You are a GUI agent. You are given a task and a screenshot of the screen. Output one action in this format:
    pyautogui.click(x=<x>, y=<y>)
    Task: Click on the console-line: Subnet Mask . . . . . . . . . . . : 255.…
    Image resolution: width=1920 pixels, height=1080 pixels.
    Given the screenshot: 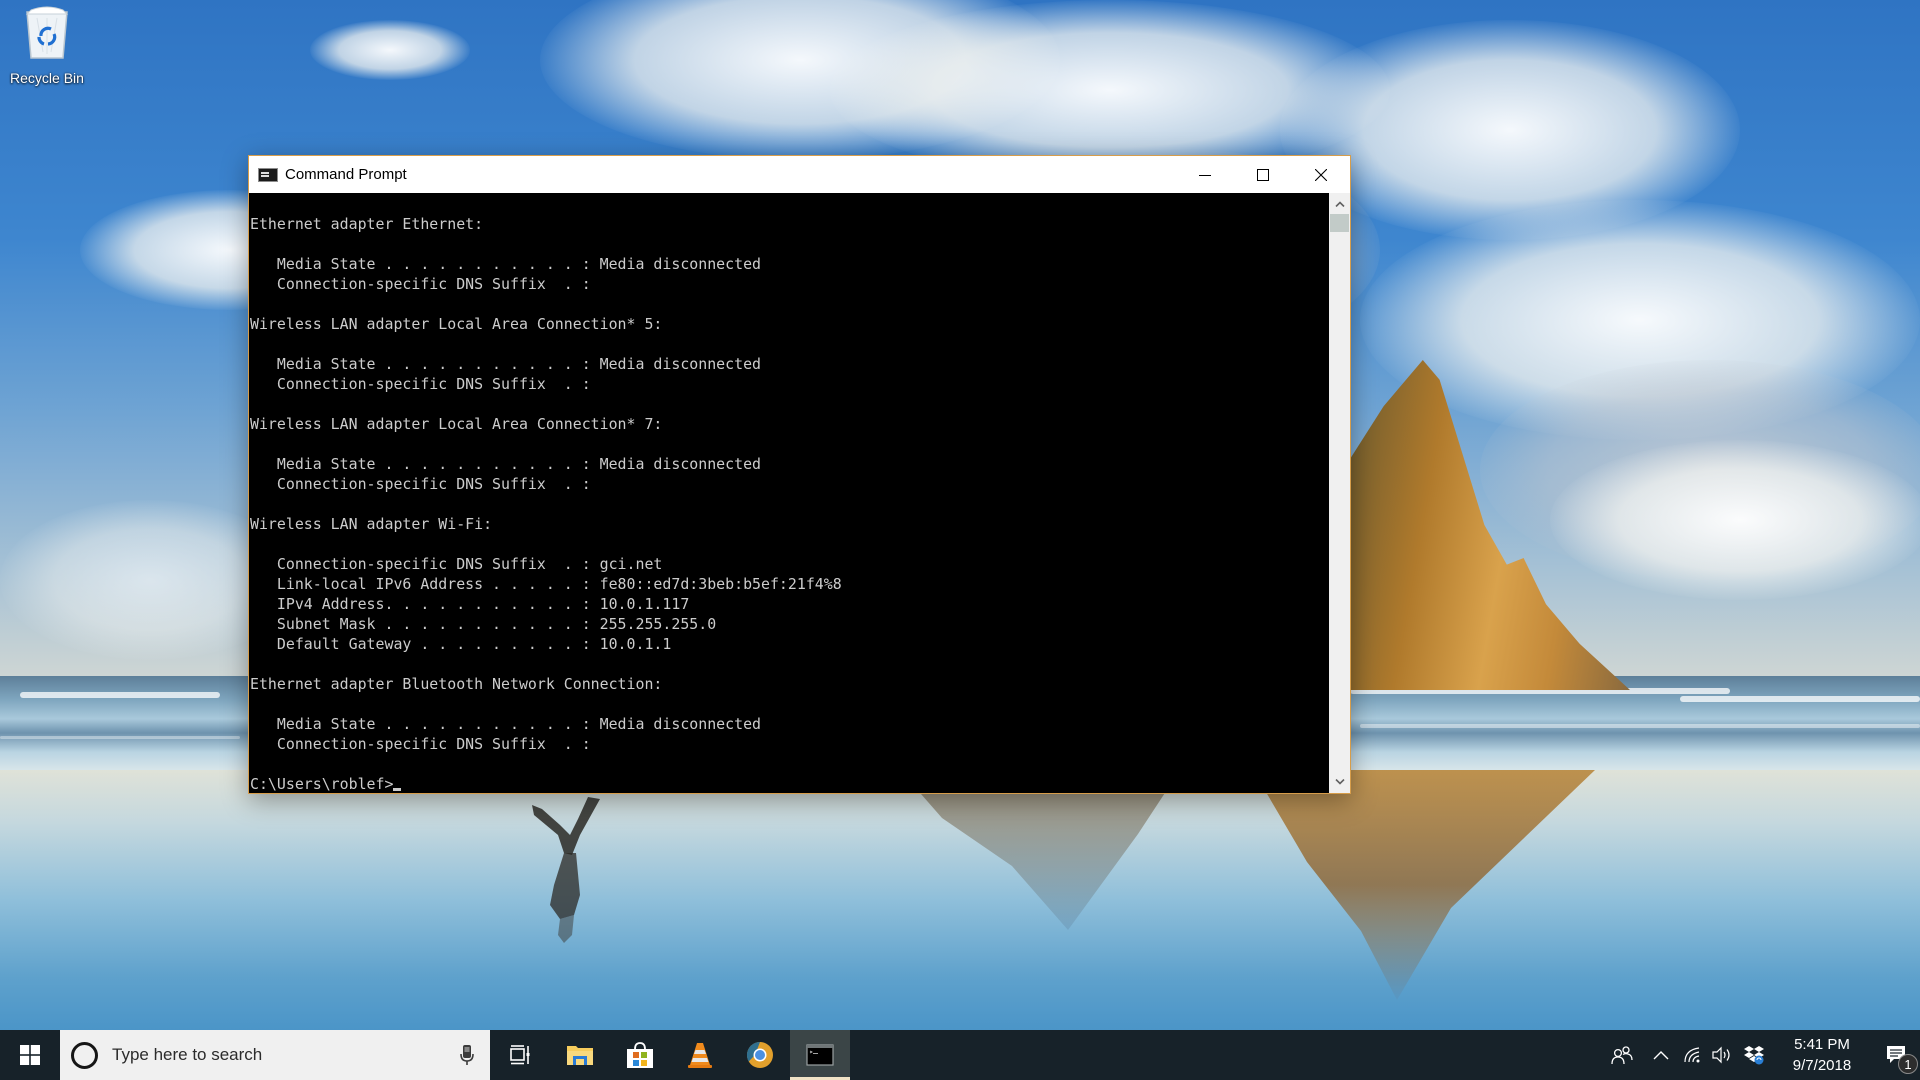 What is the action you would take?
    pyautogui.click(x=483, y=624)
    